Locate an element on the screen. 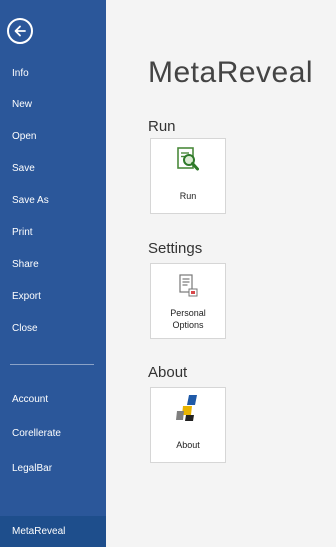 Image resolution: width=336 pixels, height=547 pixels. section-heading-run: Run is located at coordinates (162, 126).